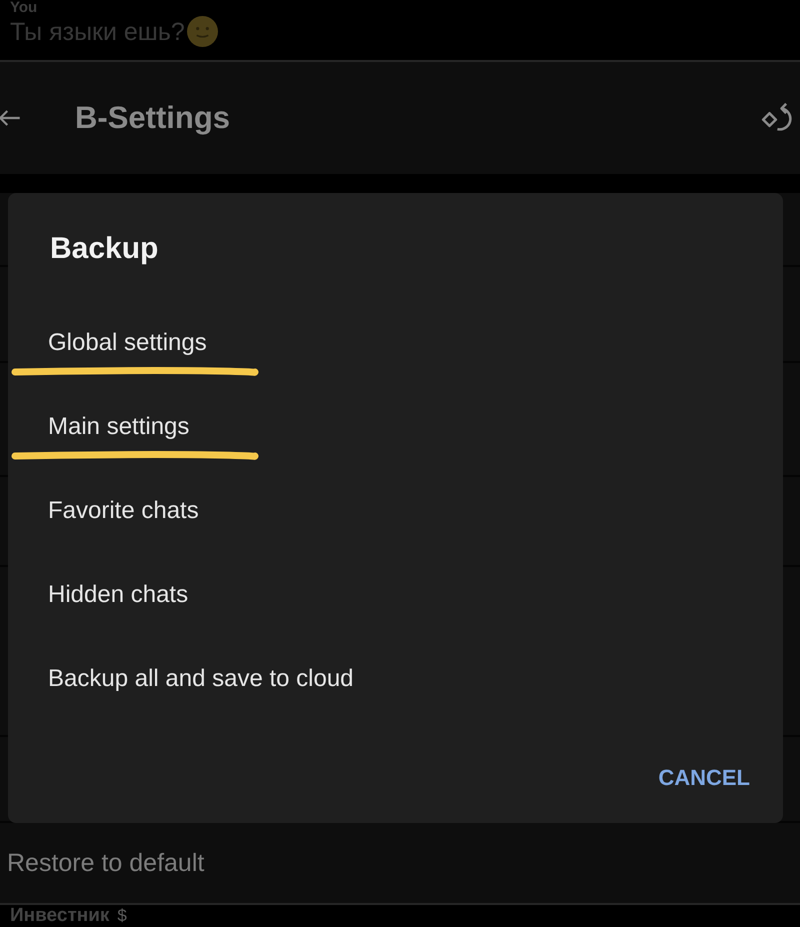 The width and height of the screenshot is (800, 927). Describe the element at coordinates (395, 679) in the screenshot. I see `menu-option: Backup all and save to cloud` at that location.